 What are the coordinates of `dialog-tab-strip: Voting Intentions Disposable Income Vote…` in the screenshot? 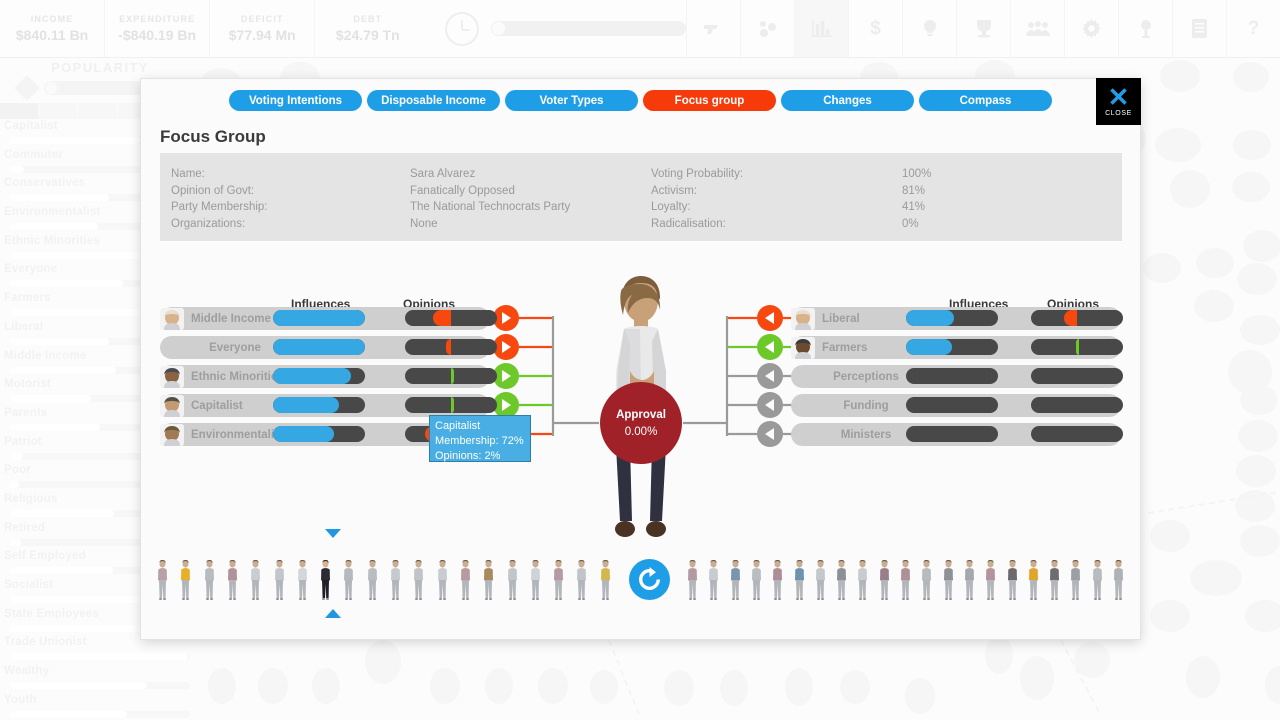 It's located at (640, 95).